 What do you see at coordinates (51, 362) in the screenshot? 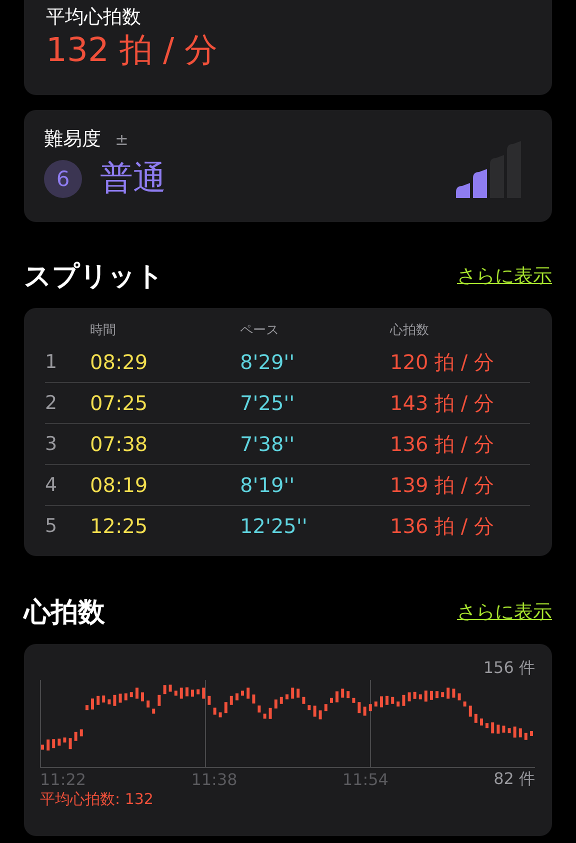
I see `split-number: 1` at bounding box center [51, 362].